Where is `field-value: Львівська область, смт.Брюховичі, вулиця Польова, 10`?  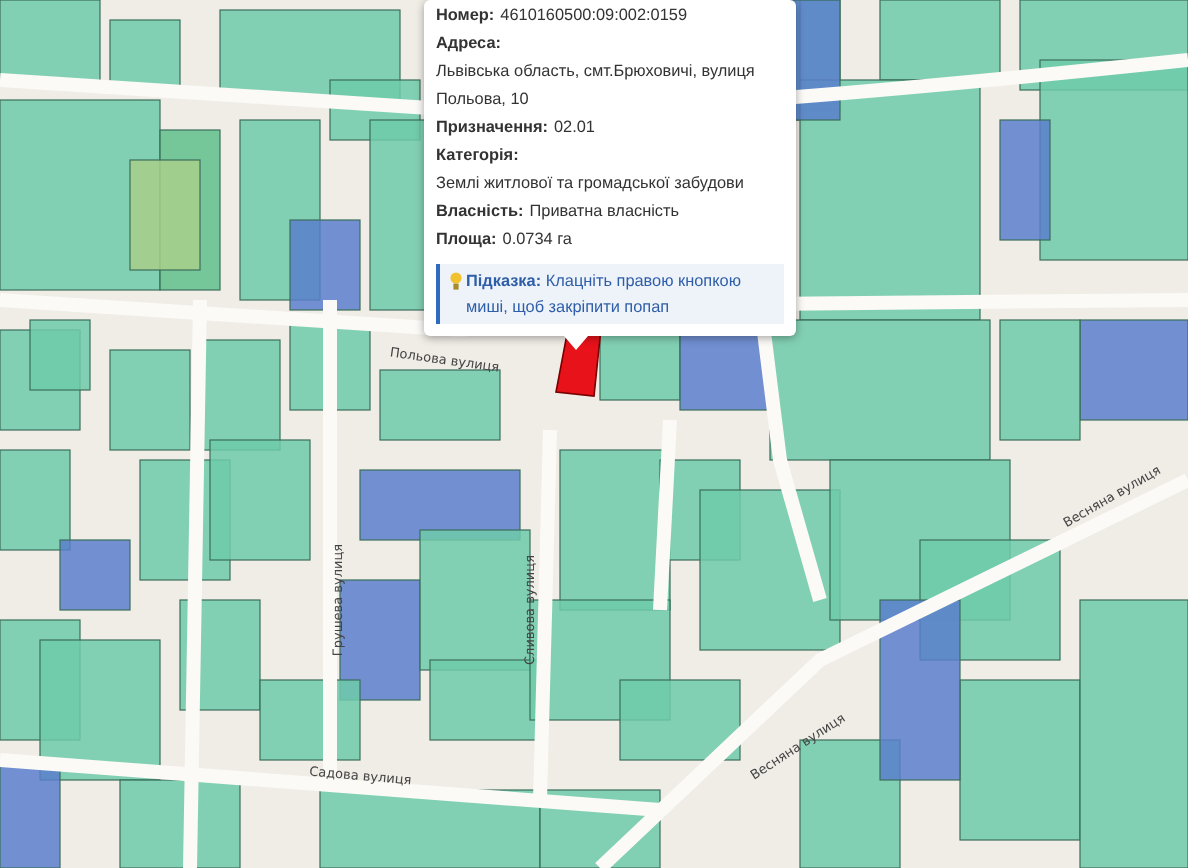
field-value: Львівська область, смт.Брюховичі, вулиця Польова, 10 is located at coordinates (596, 86).